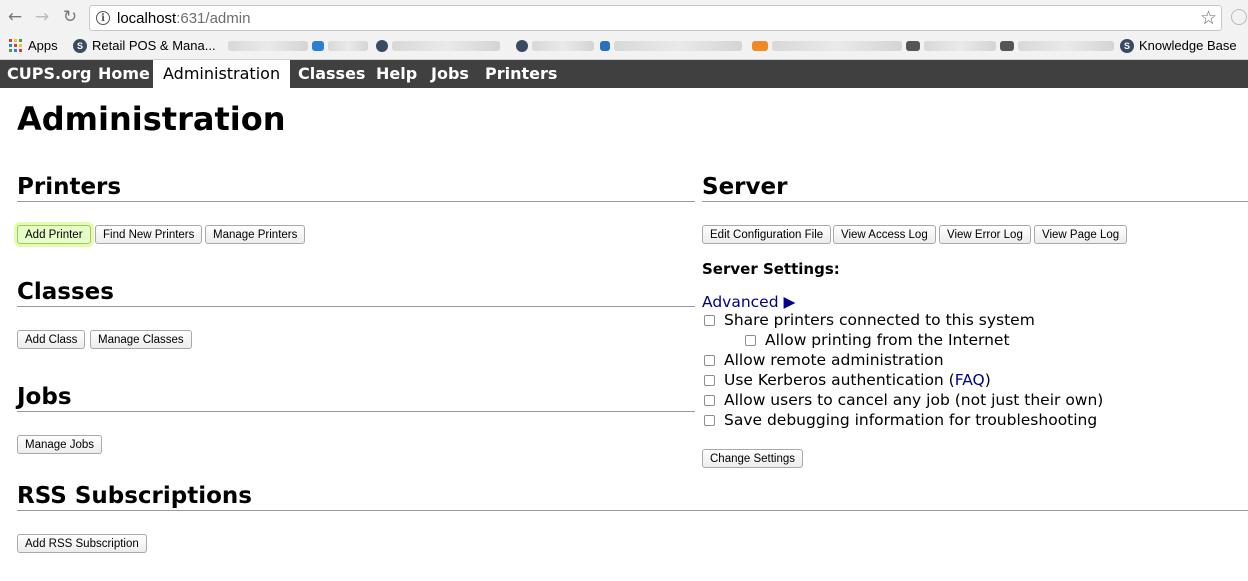 Image resolution: width=1248 pixels, height=581 pixels. Describe the element at coordinates (44, 397) in the screenshot. I see `jobs-heading: Jobs` at that location.